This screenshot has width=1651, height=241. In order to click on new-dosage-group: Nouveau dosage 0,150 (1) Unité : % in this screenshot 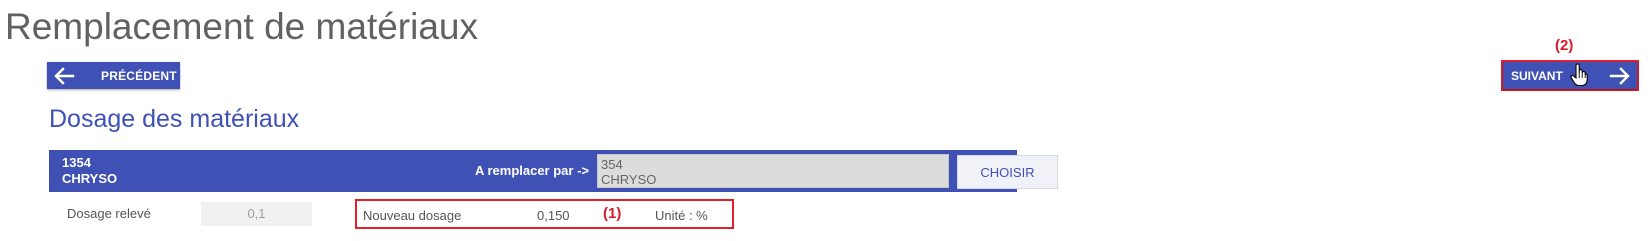, I will do `click(544, 214)`.